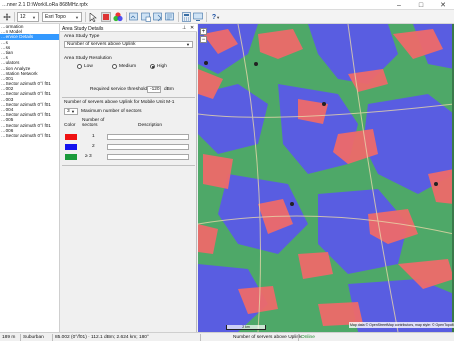 The height and width of the screenshot is (341, 454). Describe the element at coordinates (93, 136) in the screenshot. I see `sector-count-1: 1` at that location.